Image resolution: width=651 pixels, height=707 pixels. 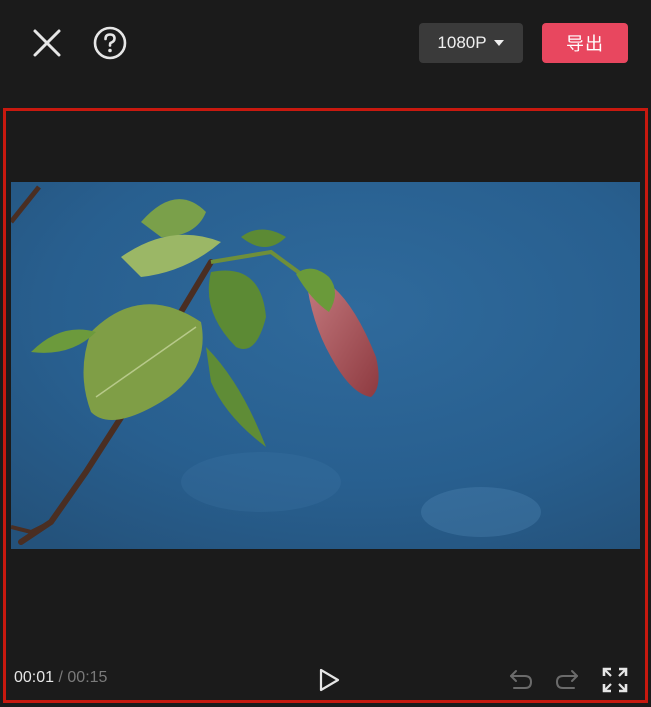 I want to click on redo-button, so click(x=567, y=680).